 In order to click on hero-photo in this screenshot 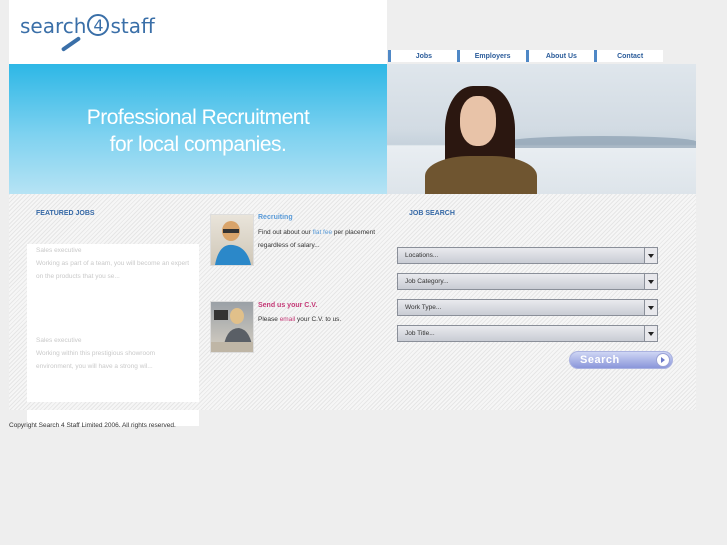, I will do `click(541, 129)`.